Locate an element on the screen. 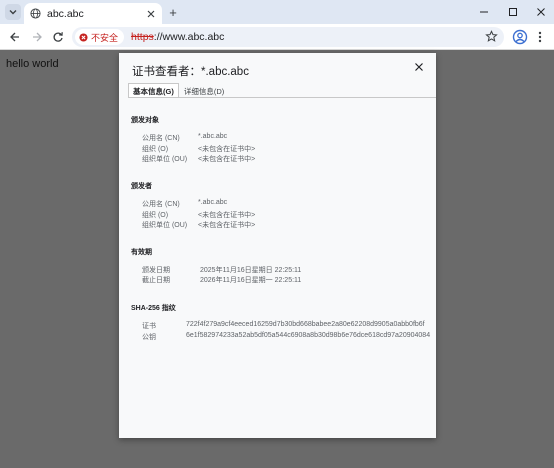  maximize-icon is located at coordinates (513, 12).